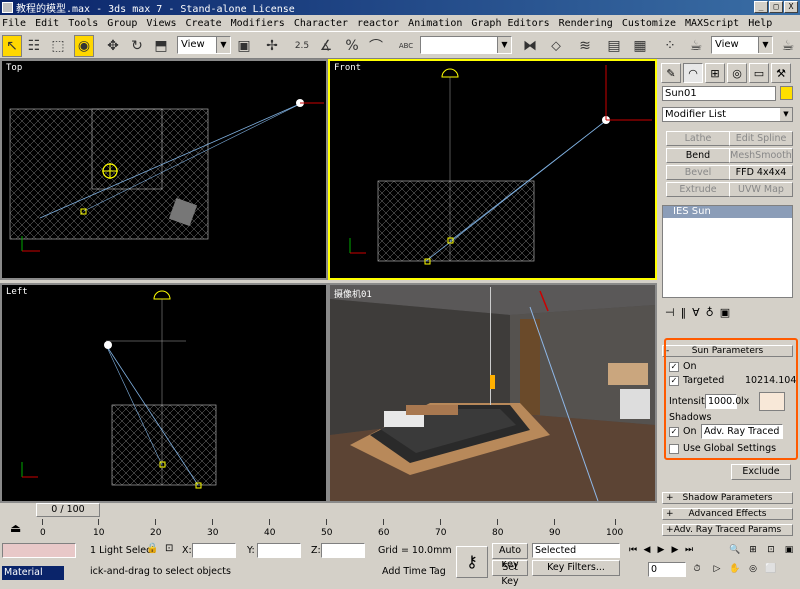 The height and width of the screenshot is (589, 800). I want to click on zoom-extents-icon: ⊡, so click(771, 550).